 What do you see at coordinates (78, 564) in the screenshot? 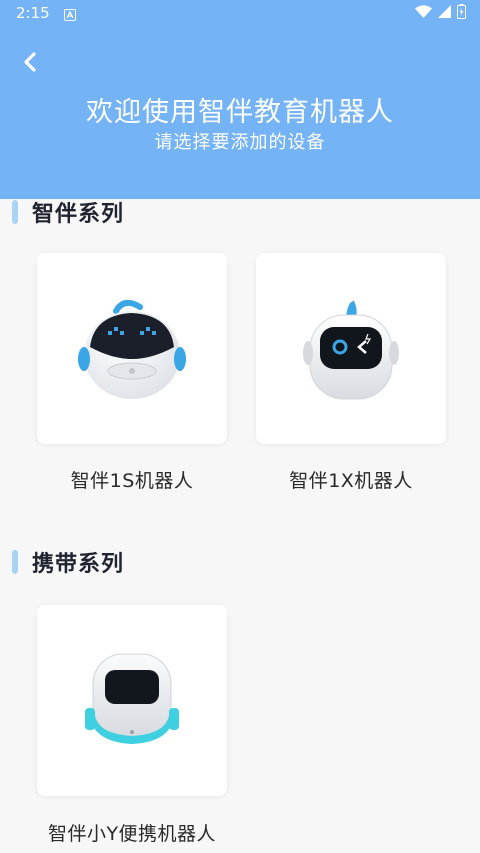
I see `section-title-text: 携带系列` at bounding box center [78, 564].